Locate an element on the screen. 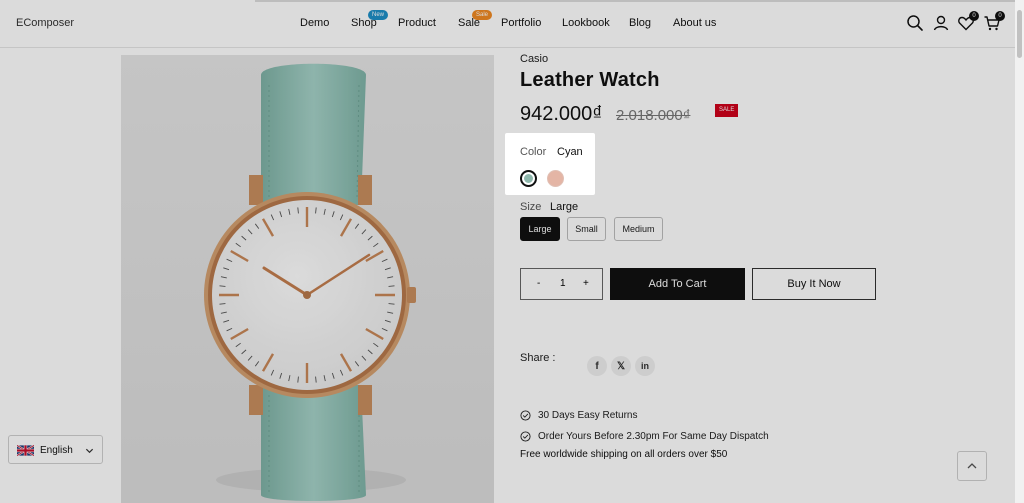  nav-item-demo: Demo is located at coordinates (314, 23).